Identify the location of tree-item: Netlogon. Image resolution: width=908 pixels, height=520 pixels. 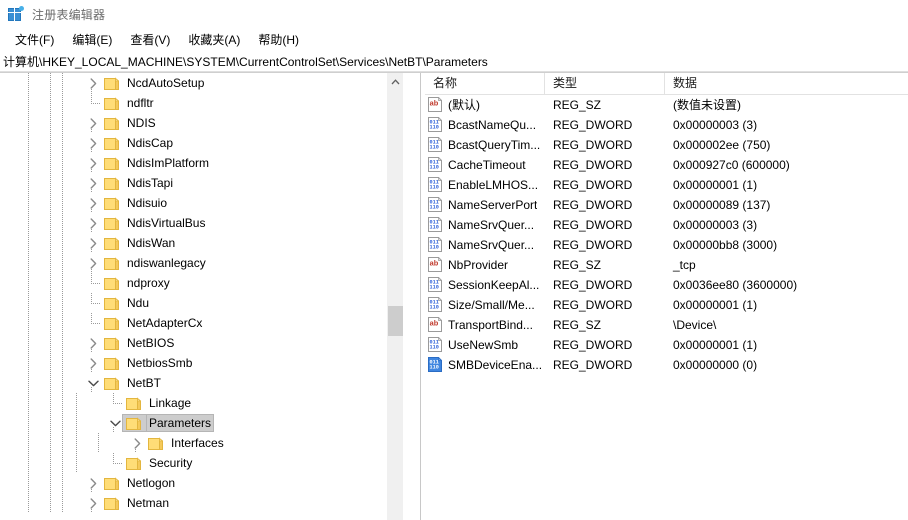
(201, 483).